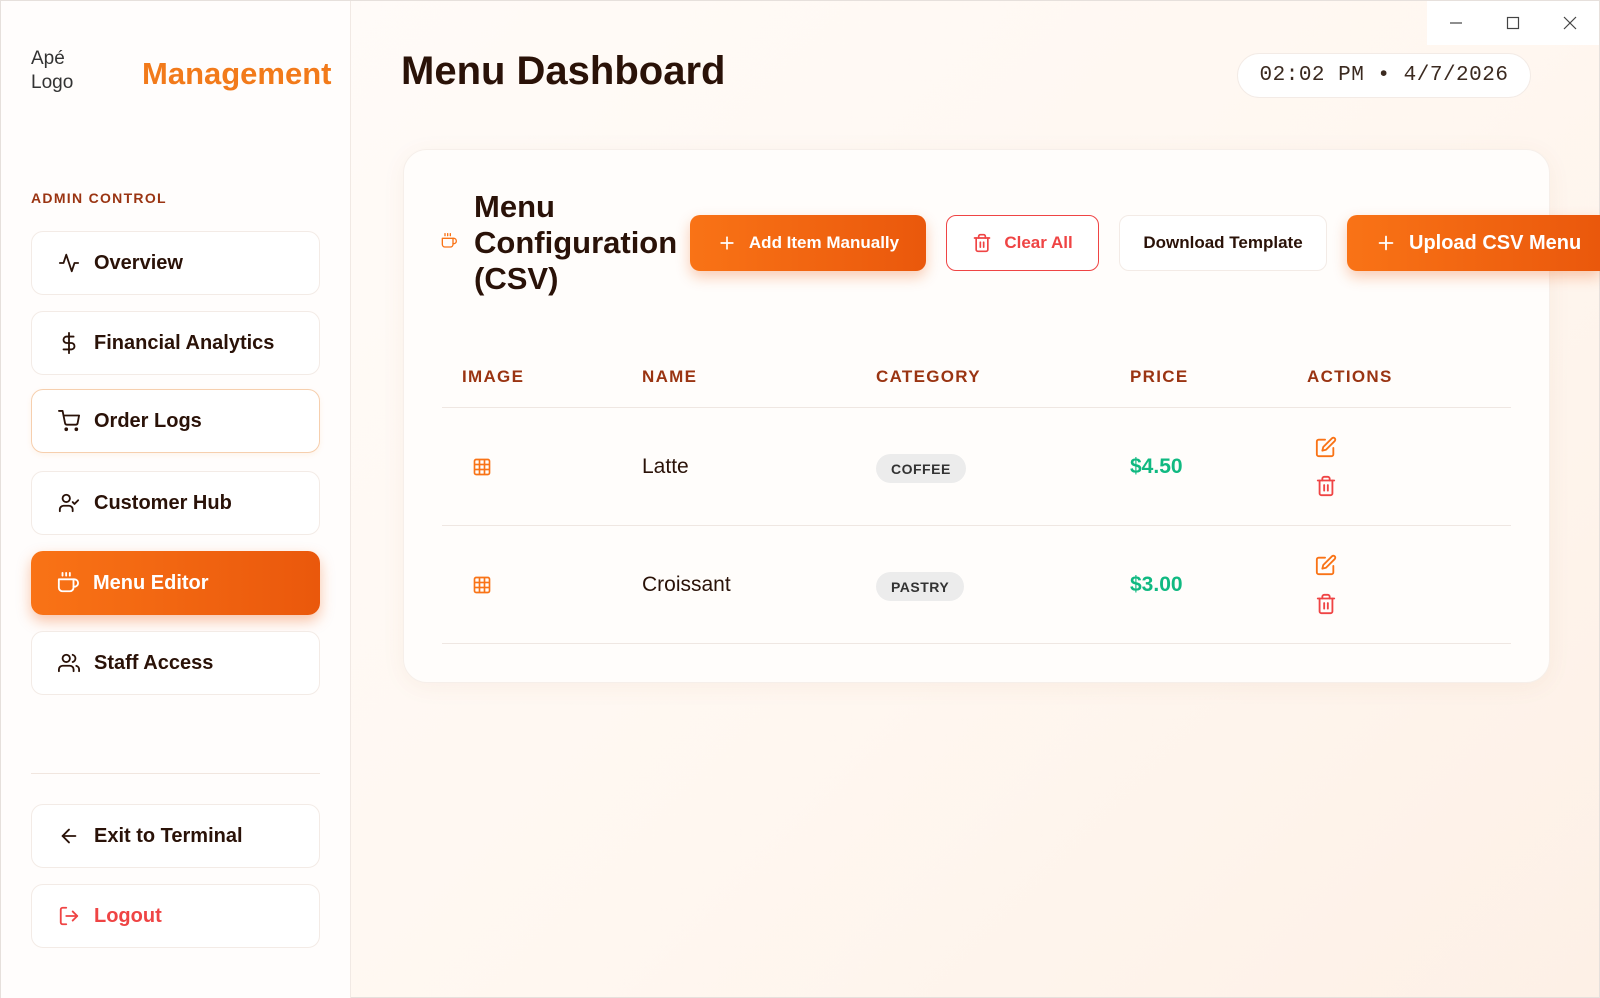 This screenshot has height=998, width=1600. I want to click on column-header-actions: ACTIONS, so click(1350, 376).